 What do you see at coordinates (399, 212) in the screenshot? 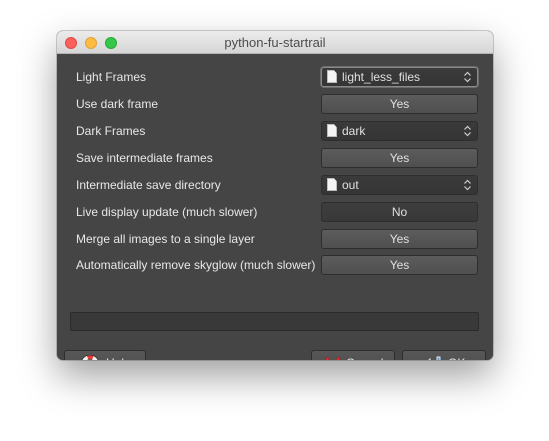
I see `live-display-update-toggle: No` at bounding box center [399, 212].